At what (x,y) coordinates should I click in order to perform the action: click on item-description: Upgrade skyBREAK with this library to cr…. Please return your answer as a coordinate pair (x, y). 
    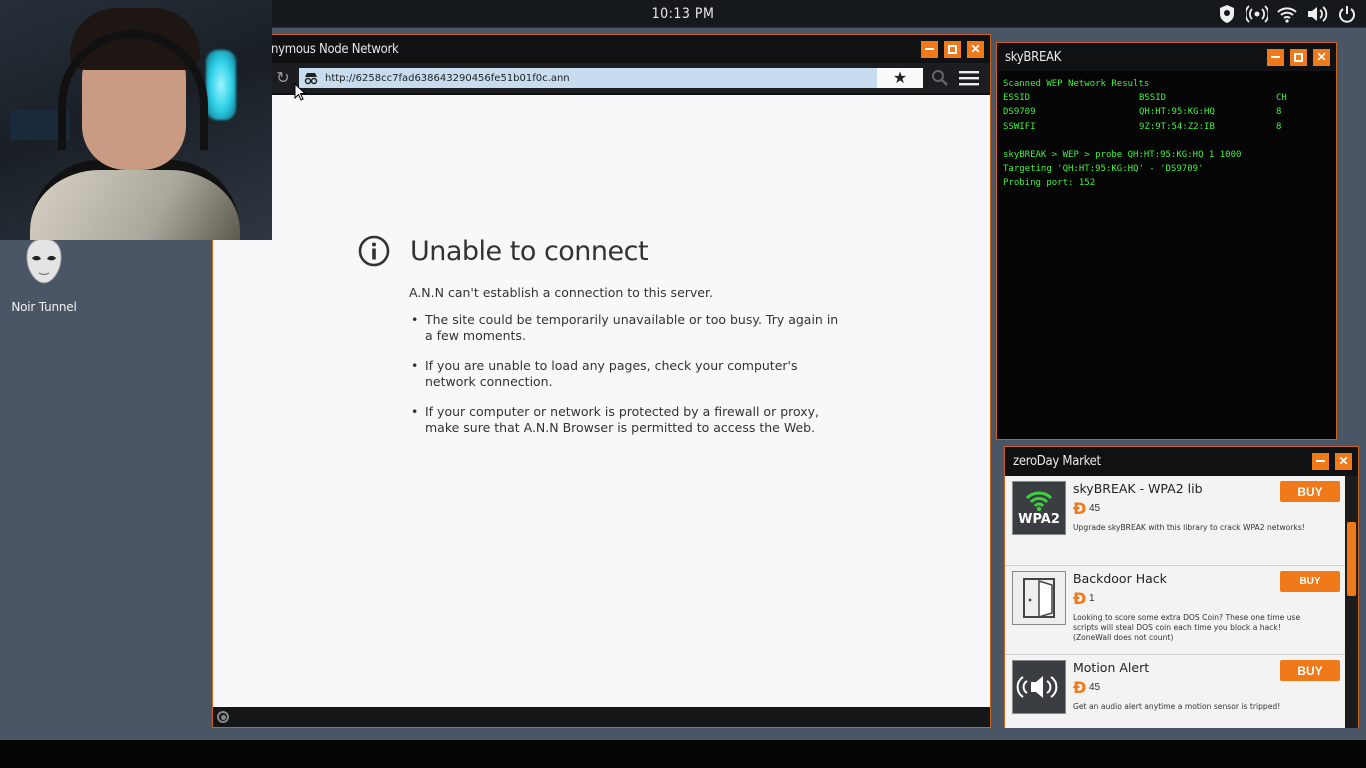
    Looking at the image, I should click on (1189, 527).